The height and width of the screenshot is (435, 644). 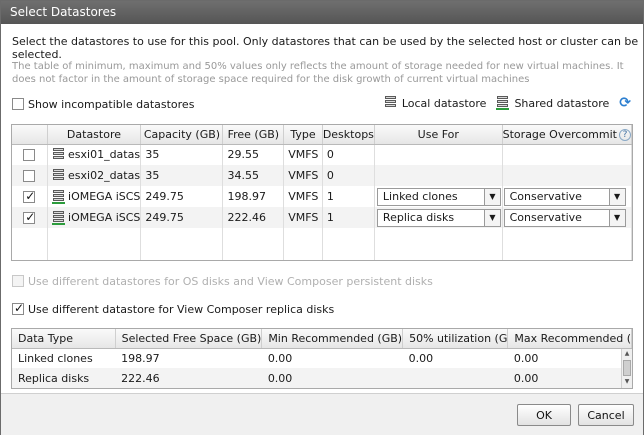 I want to click on use-for-dropdown: Replica disks ▼, so click(x=438, y=217).